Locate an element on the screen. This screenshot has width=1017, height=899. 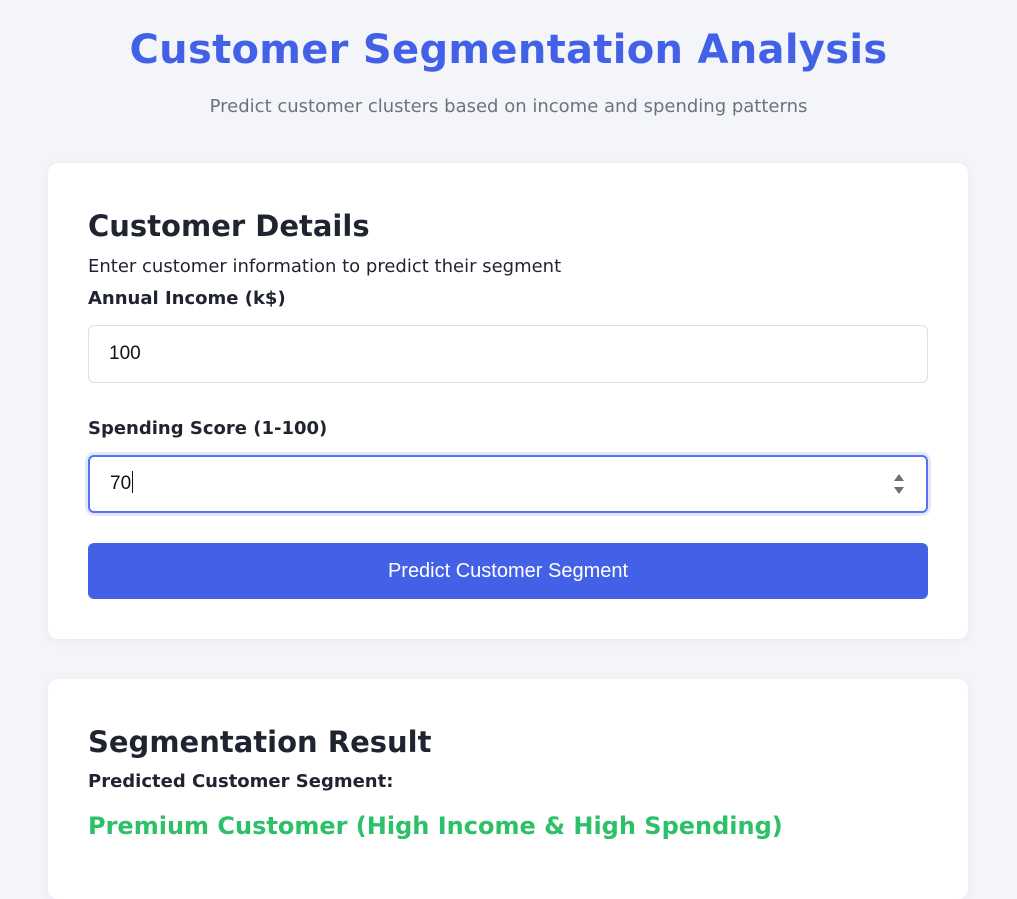
annual-income-input: 100 is located at coordinates (508, 354).